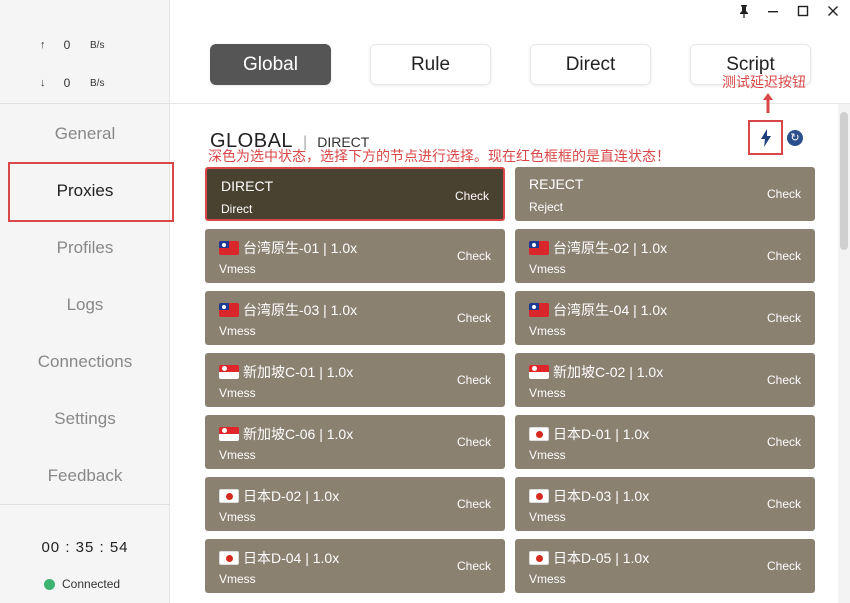 This screenshot has width=850, height=603. I want to click on sidebar-item-label: Logs, so click(85, 304).